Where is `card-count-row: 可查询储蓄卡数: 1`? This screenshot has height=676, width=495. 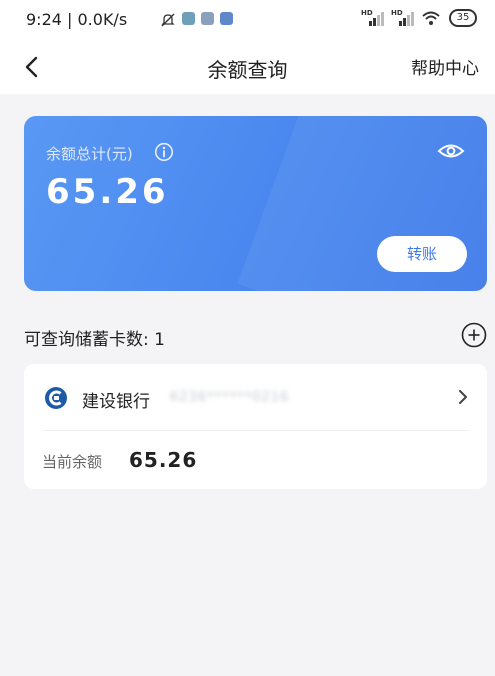
card-count-row: 可查询储蓄卡数: 1 is located at coordinates (255, 336).